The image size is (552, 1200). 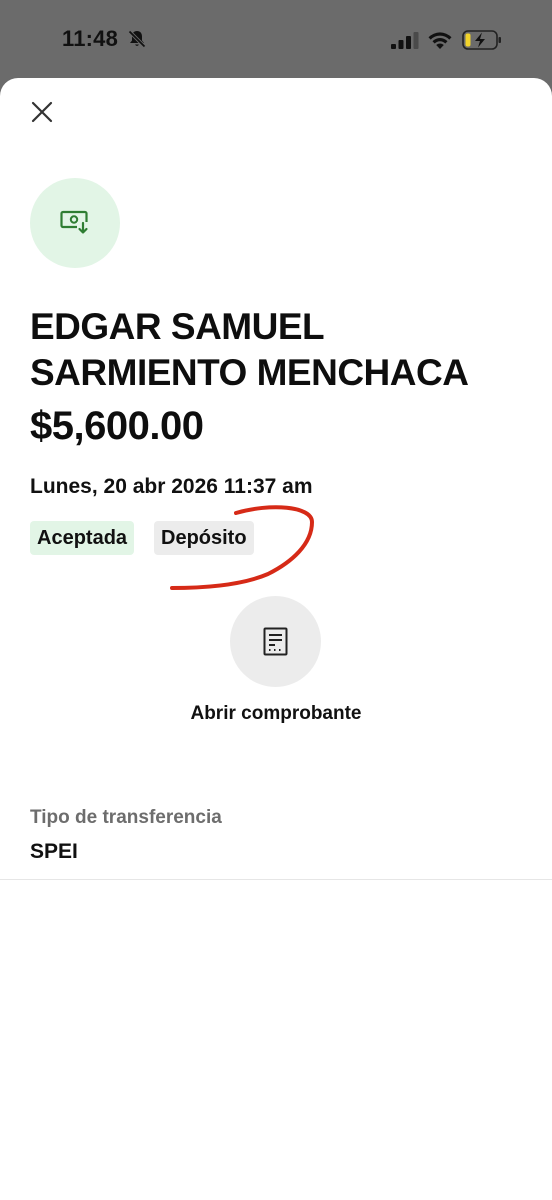 What do you see at coordinates (276, 714) in the screenshot?
I see `open-receipt-label: Abrir comprobante` at bounding box center [276, 714].